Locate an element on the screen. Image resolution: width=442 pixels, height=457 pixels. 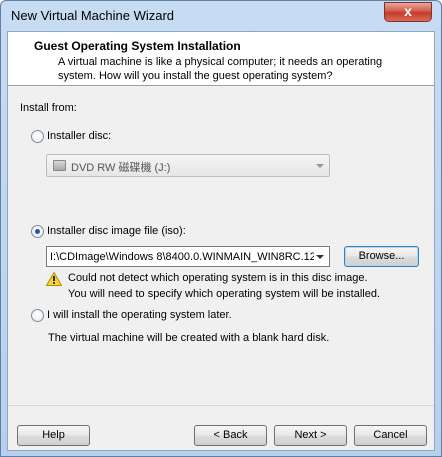
install-later-radio is located at coordinates (37, 315).